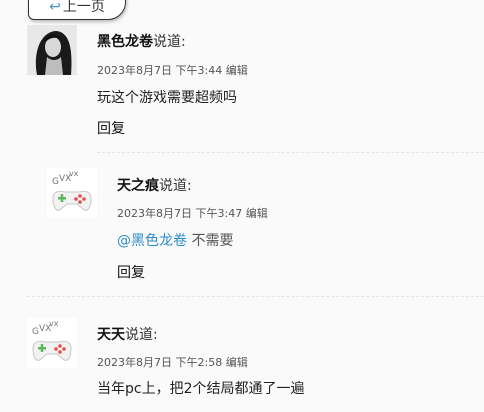 The image size is (484, 412). What do you see at coordinates (159, 70) in the screenshot?
I see `comment-date-link: 2023年8月7日 下午3:44` at bounding box center [159, 70].